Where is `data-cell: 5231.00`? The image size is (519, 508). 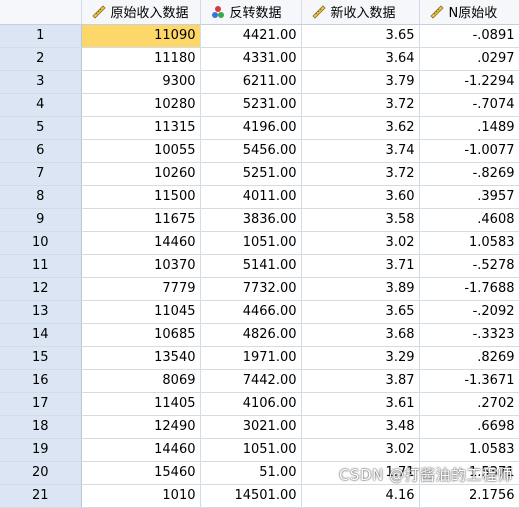
data-cell: 5231.00 is located at coordinates (251, 105).